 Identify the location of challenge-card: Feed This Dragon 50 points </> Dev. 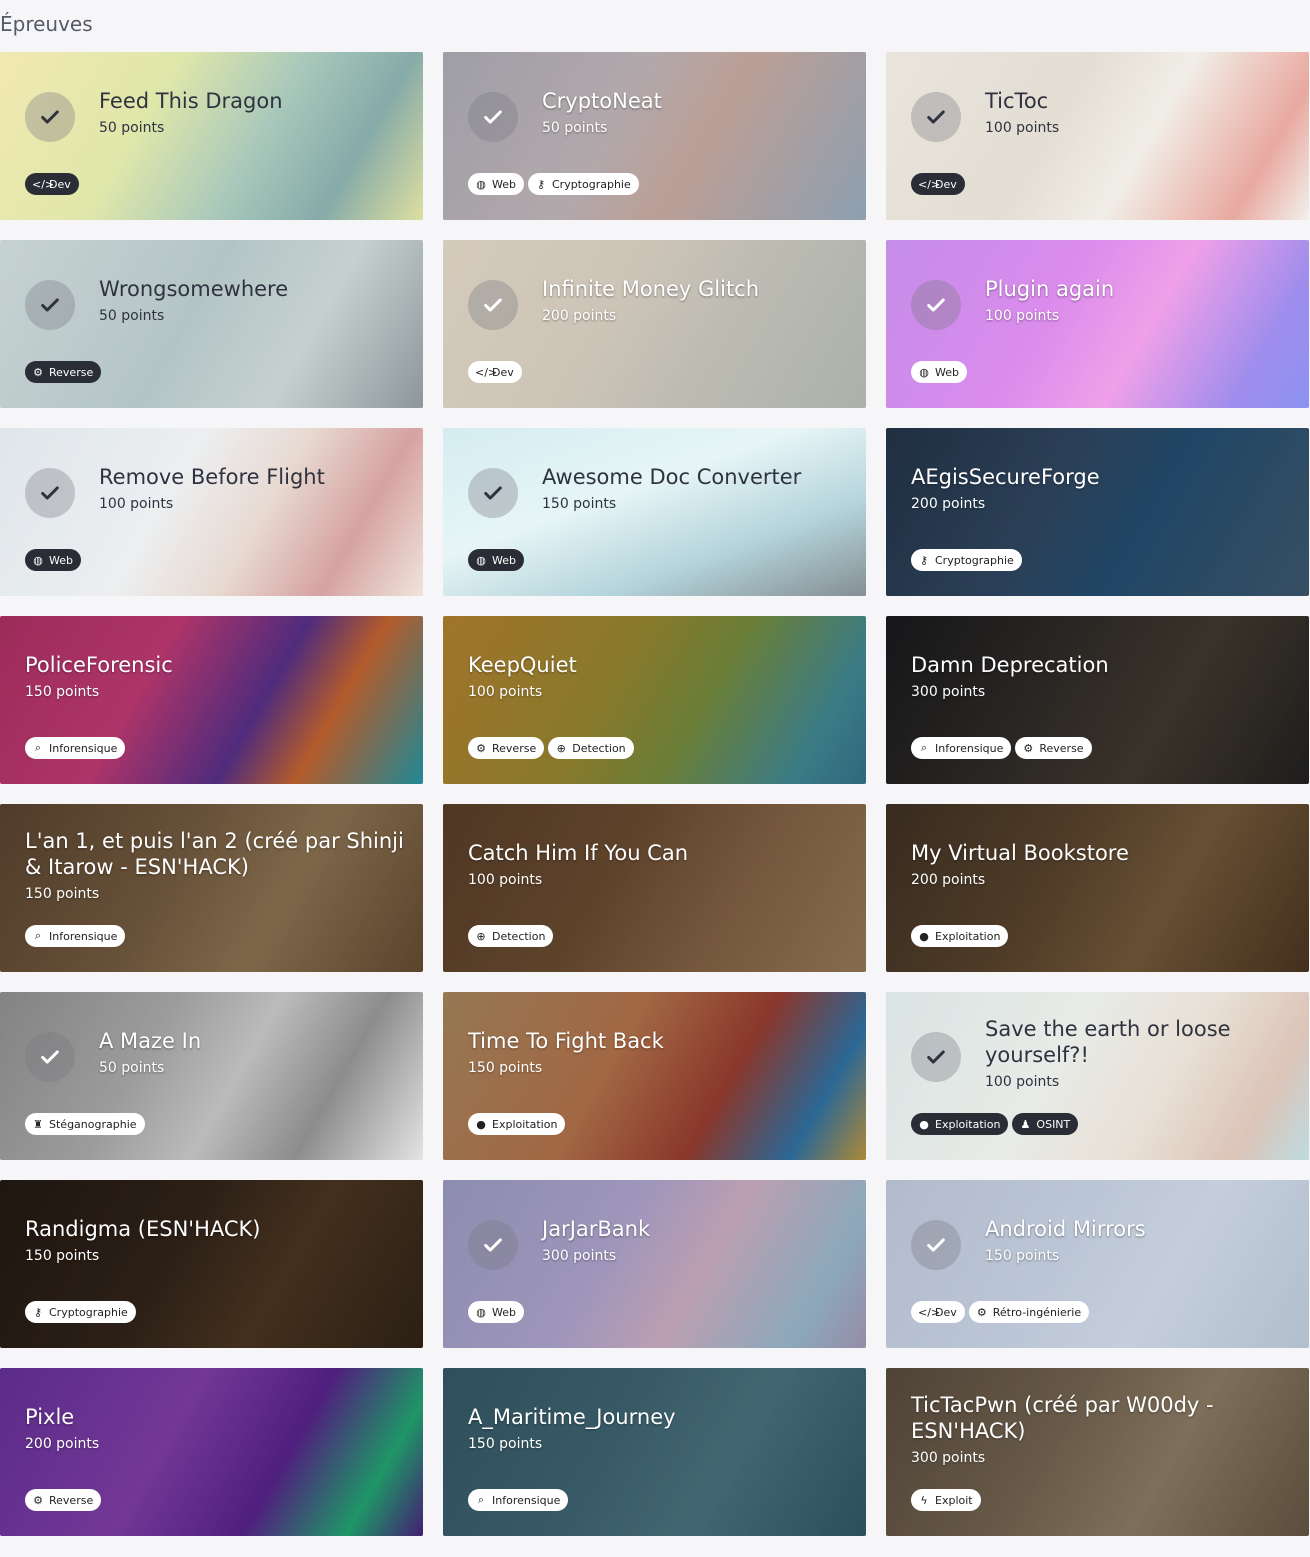
(211, 136).